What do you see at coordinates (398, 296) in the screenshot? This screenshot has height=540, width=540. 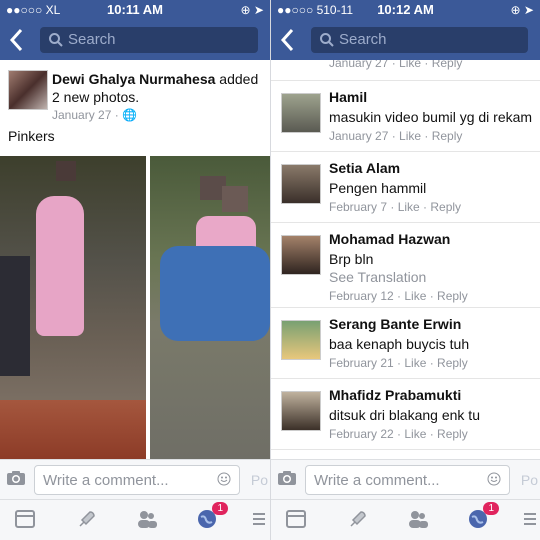 I see `comment-meta: February 12 · Like · Reply` at bounding box center [398, 296].